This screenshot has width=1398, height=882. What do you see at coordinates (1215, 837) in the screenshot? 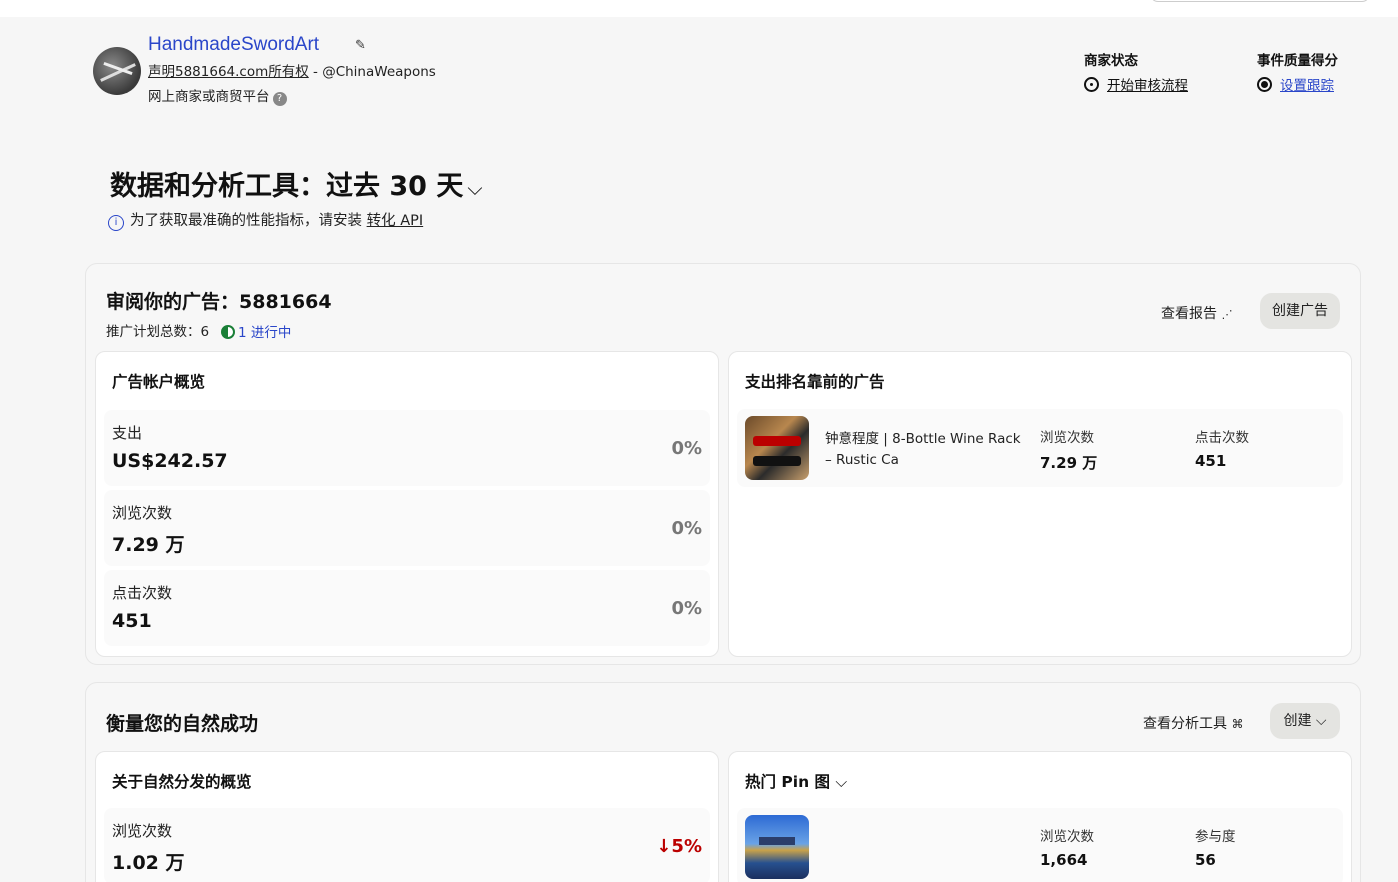
I see `engagement-label: 参与度` at bounding box center [1215, 837].